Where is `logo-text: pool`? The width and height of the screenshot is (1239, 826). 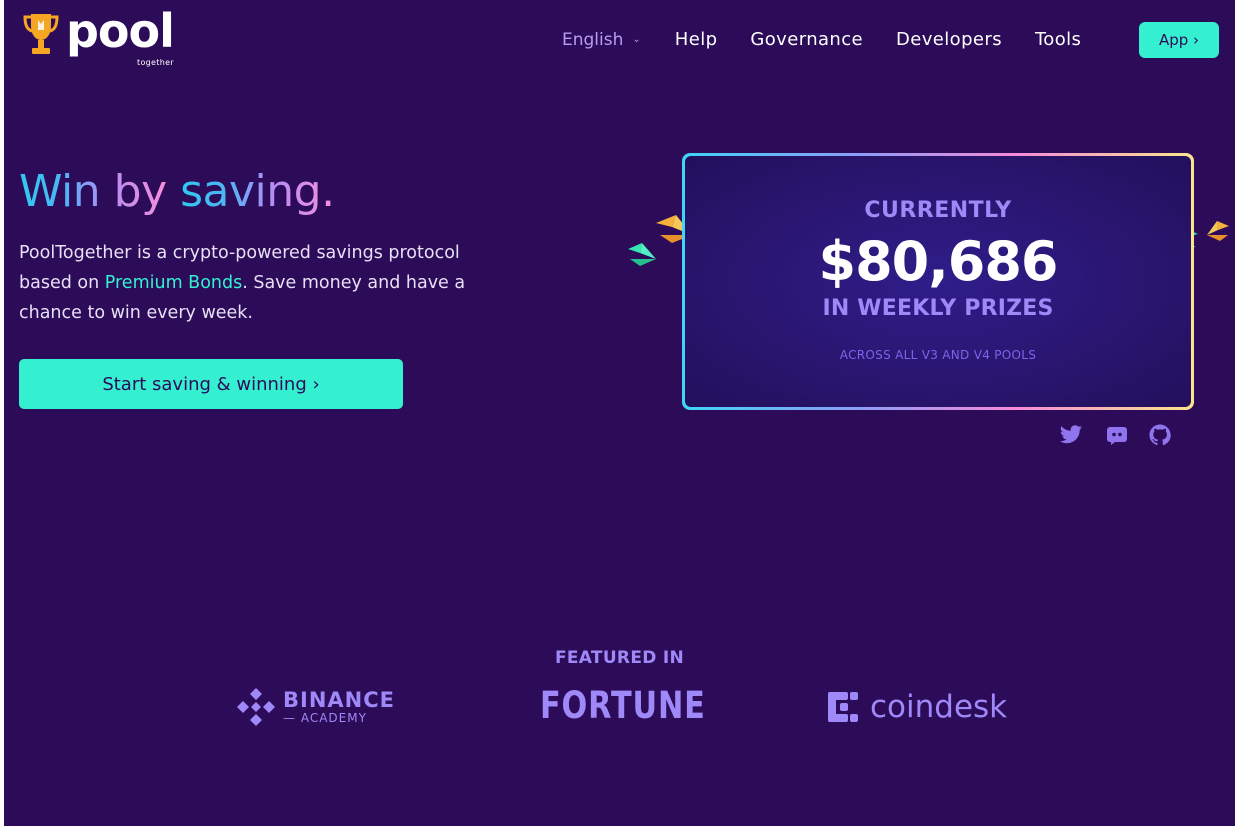 logo-text: pool is located at coordinates (120, 31).